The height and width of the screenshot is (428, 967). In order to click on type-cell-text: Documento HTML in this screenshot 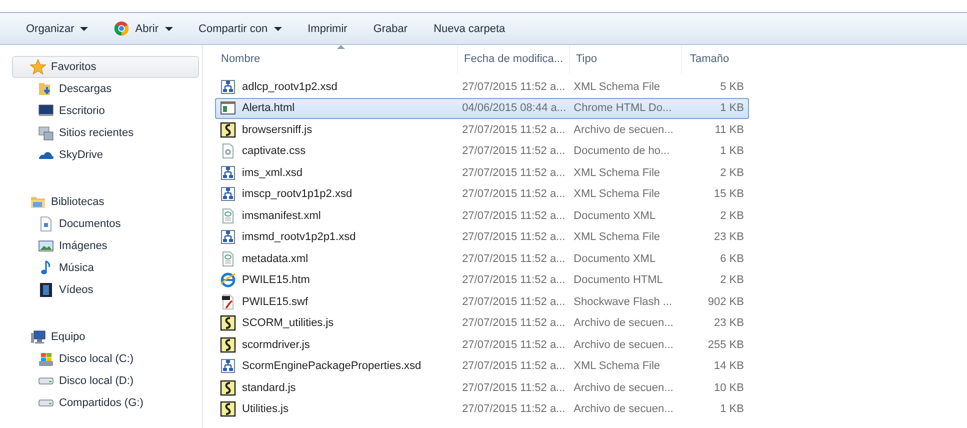, I will do `click(618, 280)`.